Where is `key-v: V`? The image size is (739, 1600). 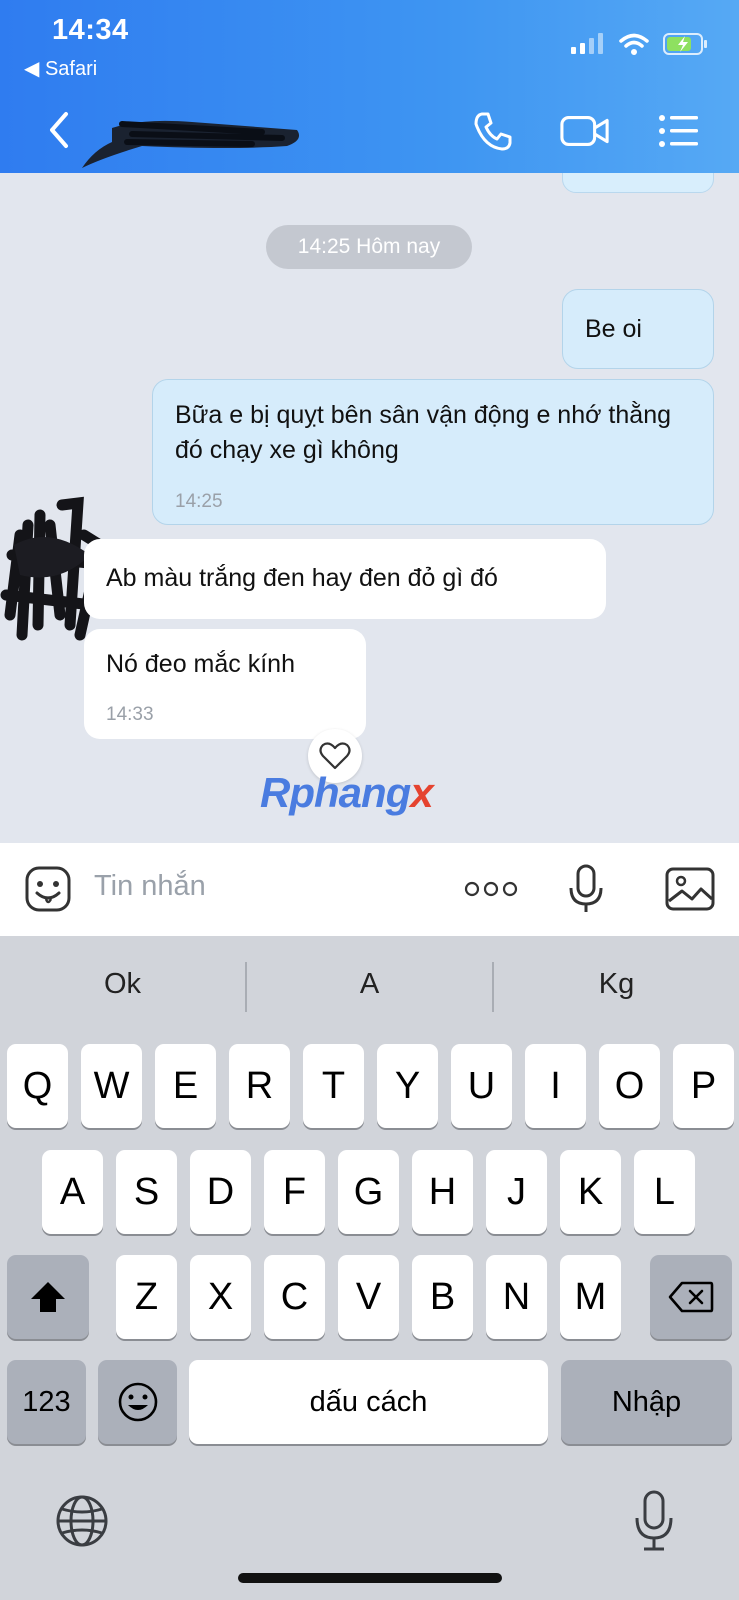 key-v: V is located at coordinates (368, 1297).